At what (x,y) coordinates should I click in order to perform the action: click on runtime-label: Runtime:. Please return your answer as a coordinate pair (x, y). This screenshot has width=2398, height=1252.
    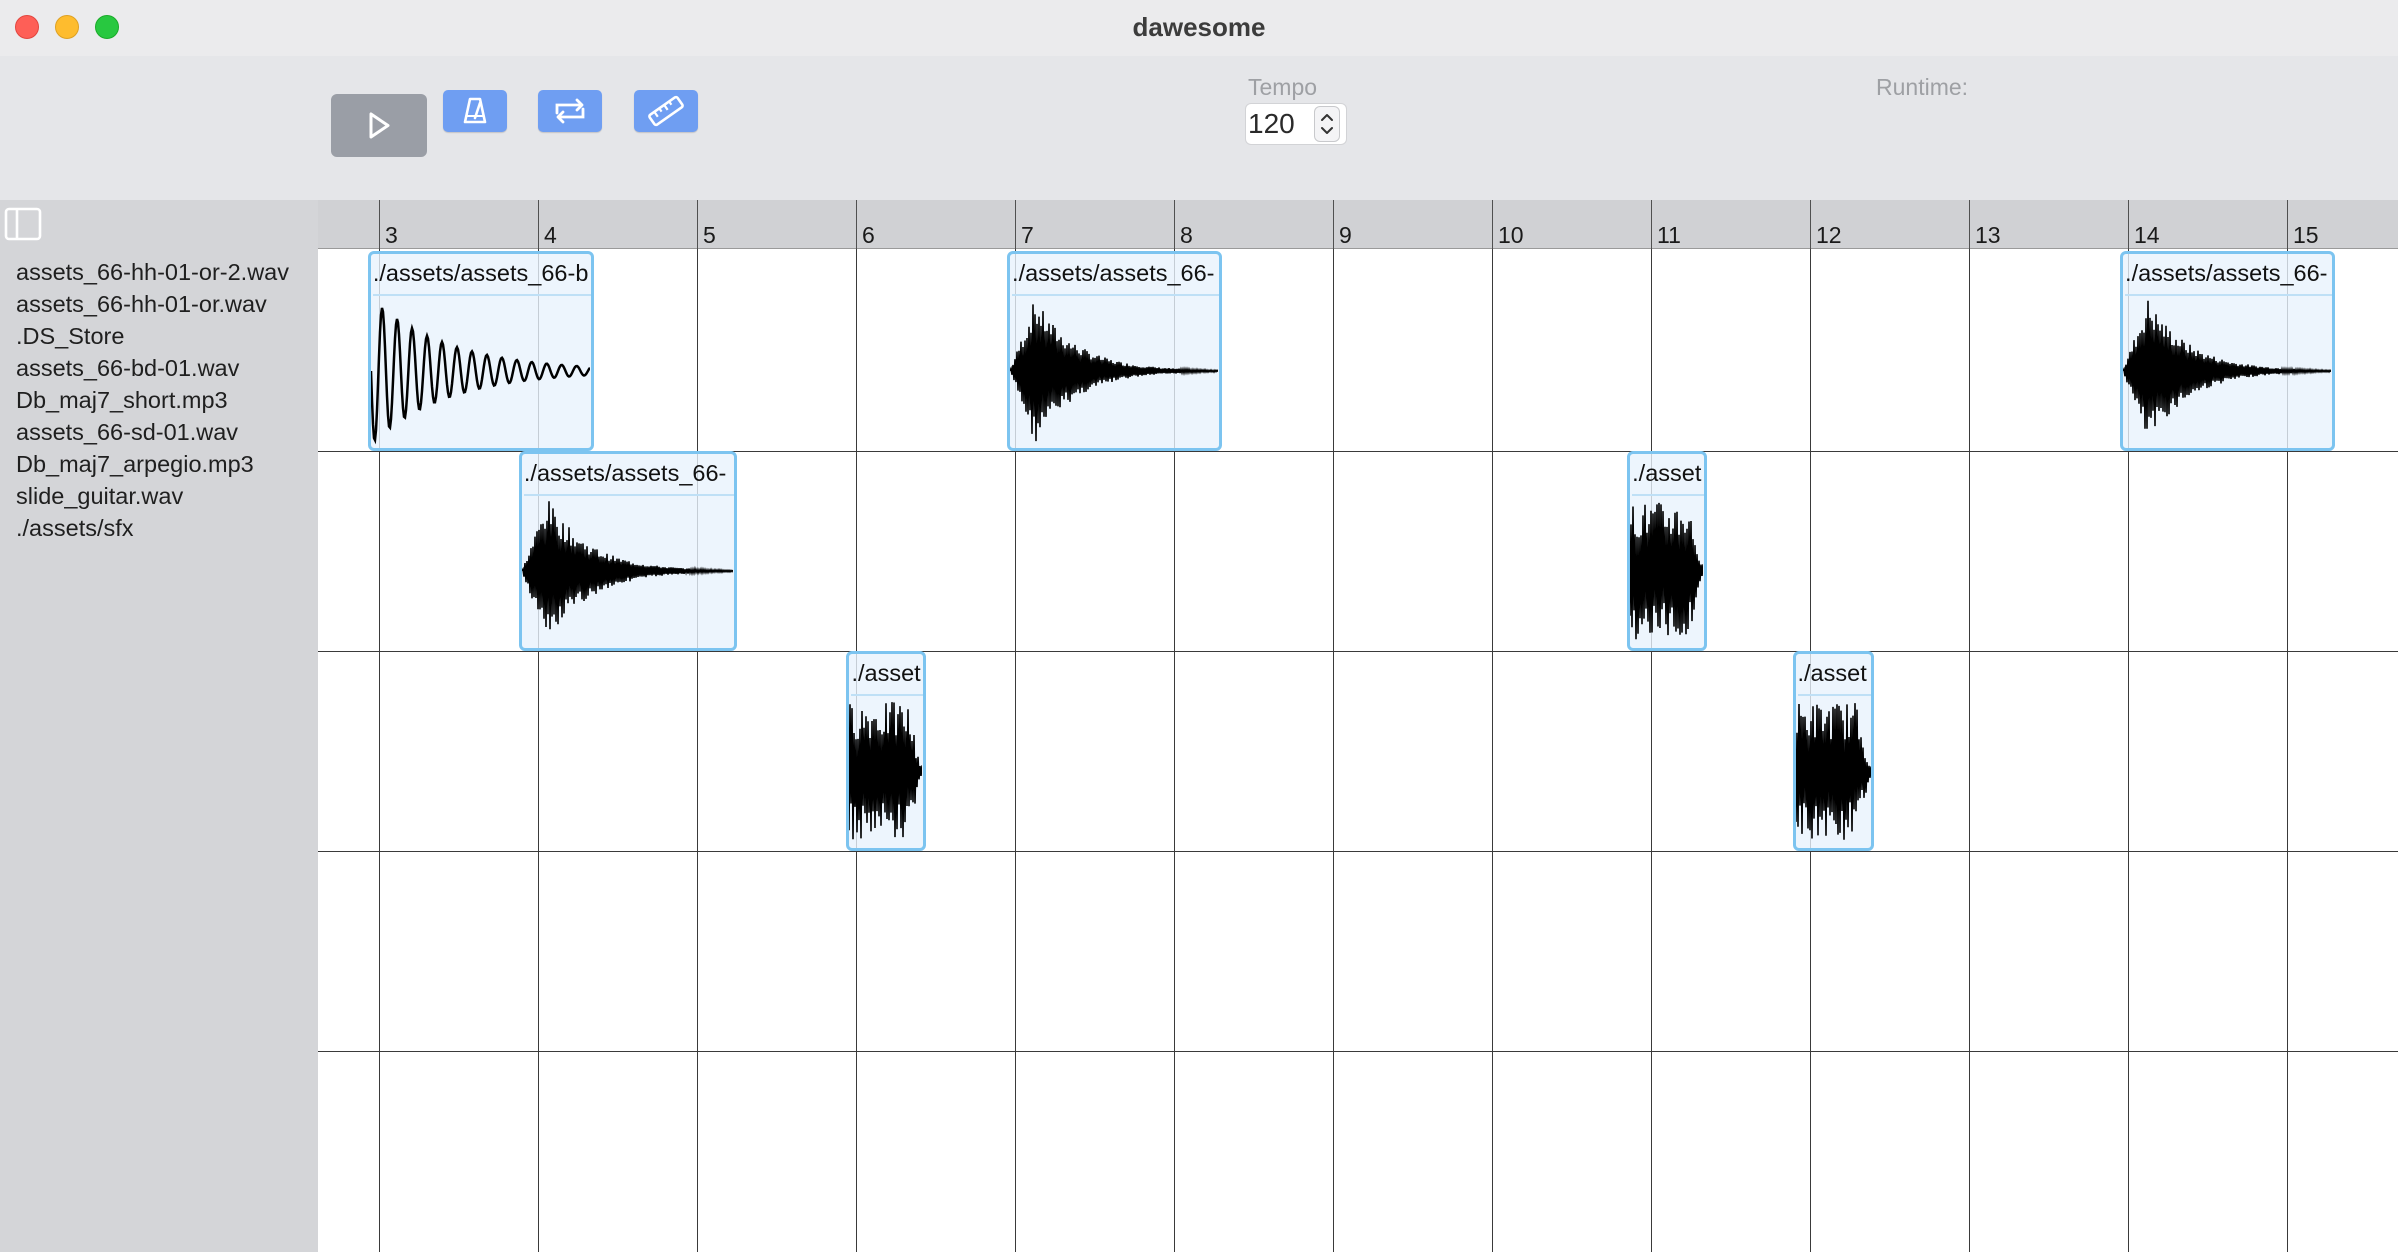
    Looking at the image, I should click on (1922, 87).